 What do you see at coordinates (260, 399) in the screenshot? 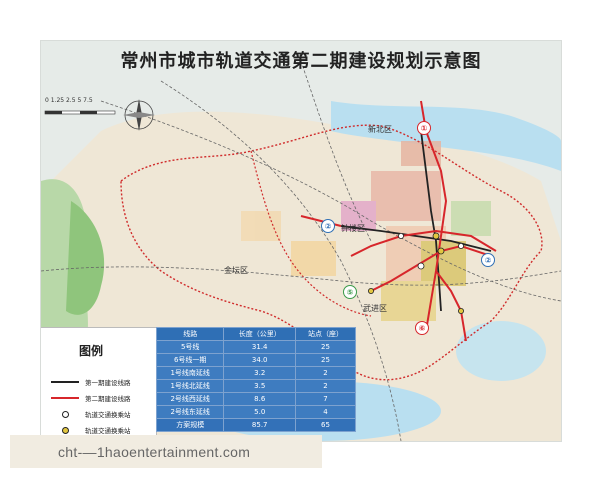
I see `table-cell: 8.6` at bounding box center [260, 399].